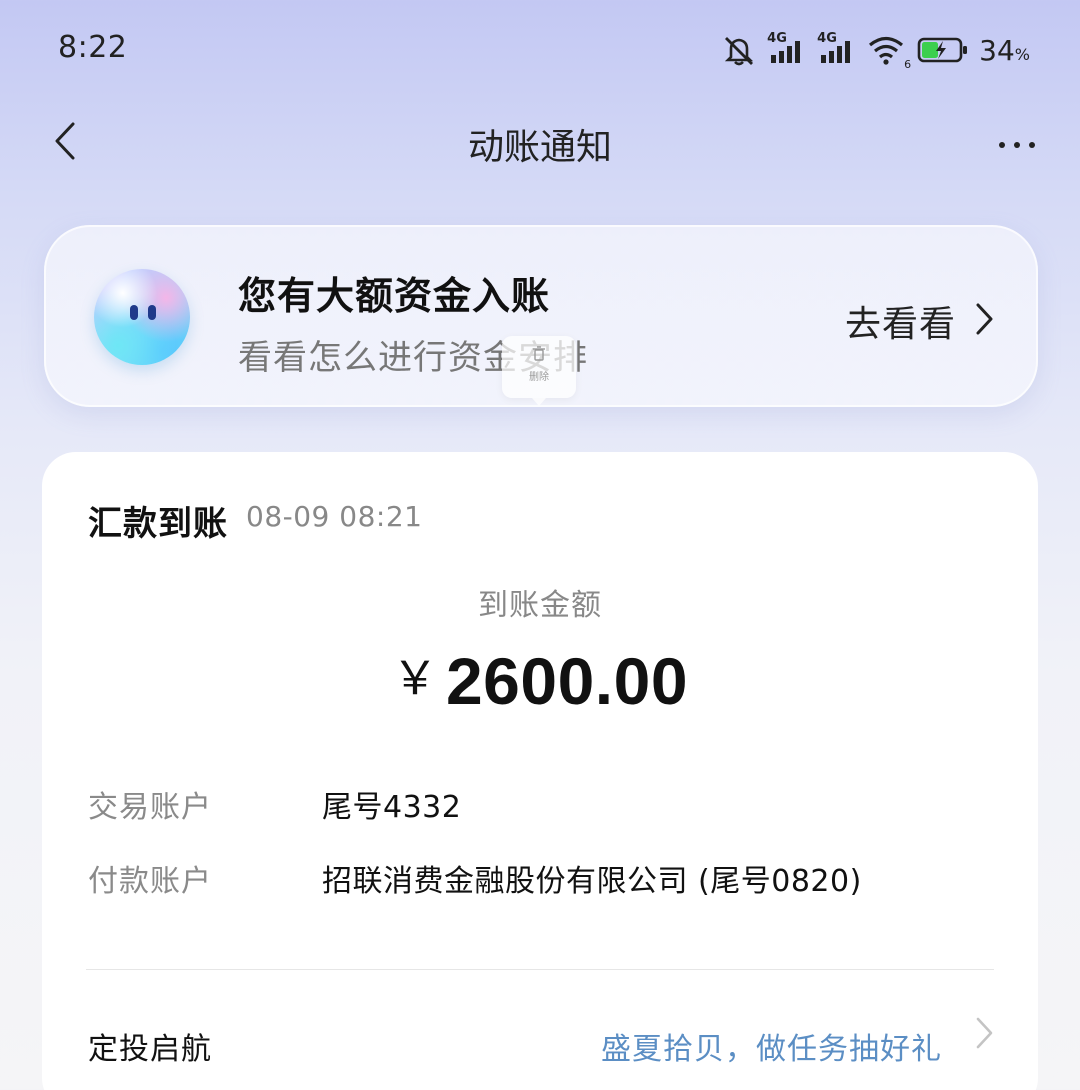 This screenshot has height=1090, width=1080. I want to click on wifi-icon: 6, so click(889, 53).